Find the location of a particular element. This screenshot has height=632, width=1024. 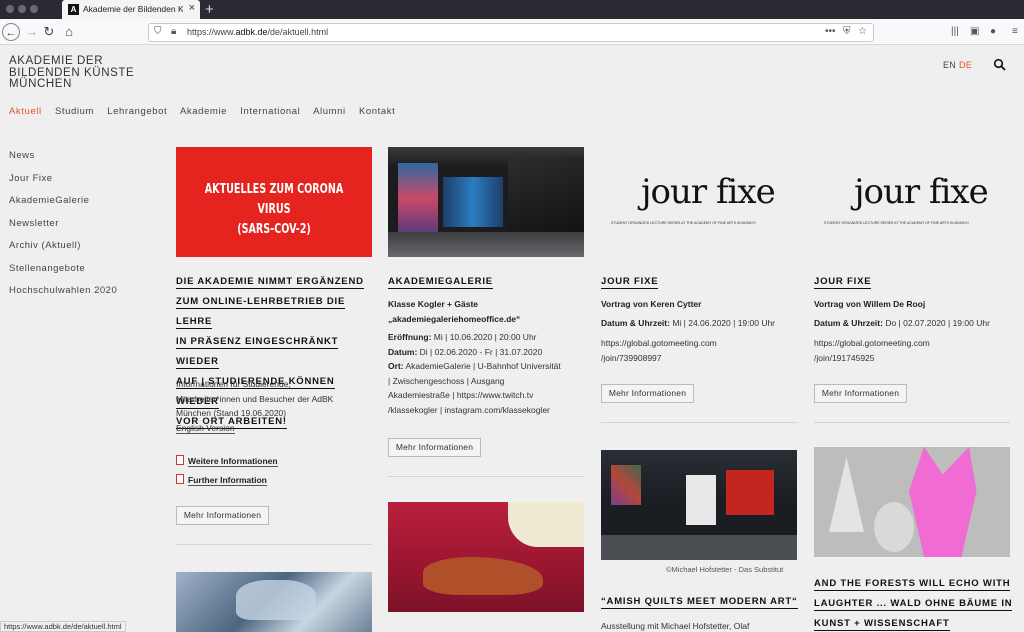

sidenav-newsletter: Newsletter is located at coordinates (63, 229).